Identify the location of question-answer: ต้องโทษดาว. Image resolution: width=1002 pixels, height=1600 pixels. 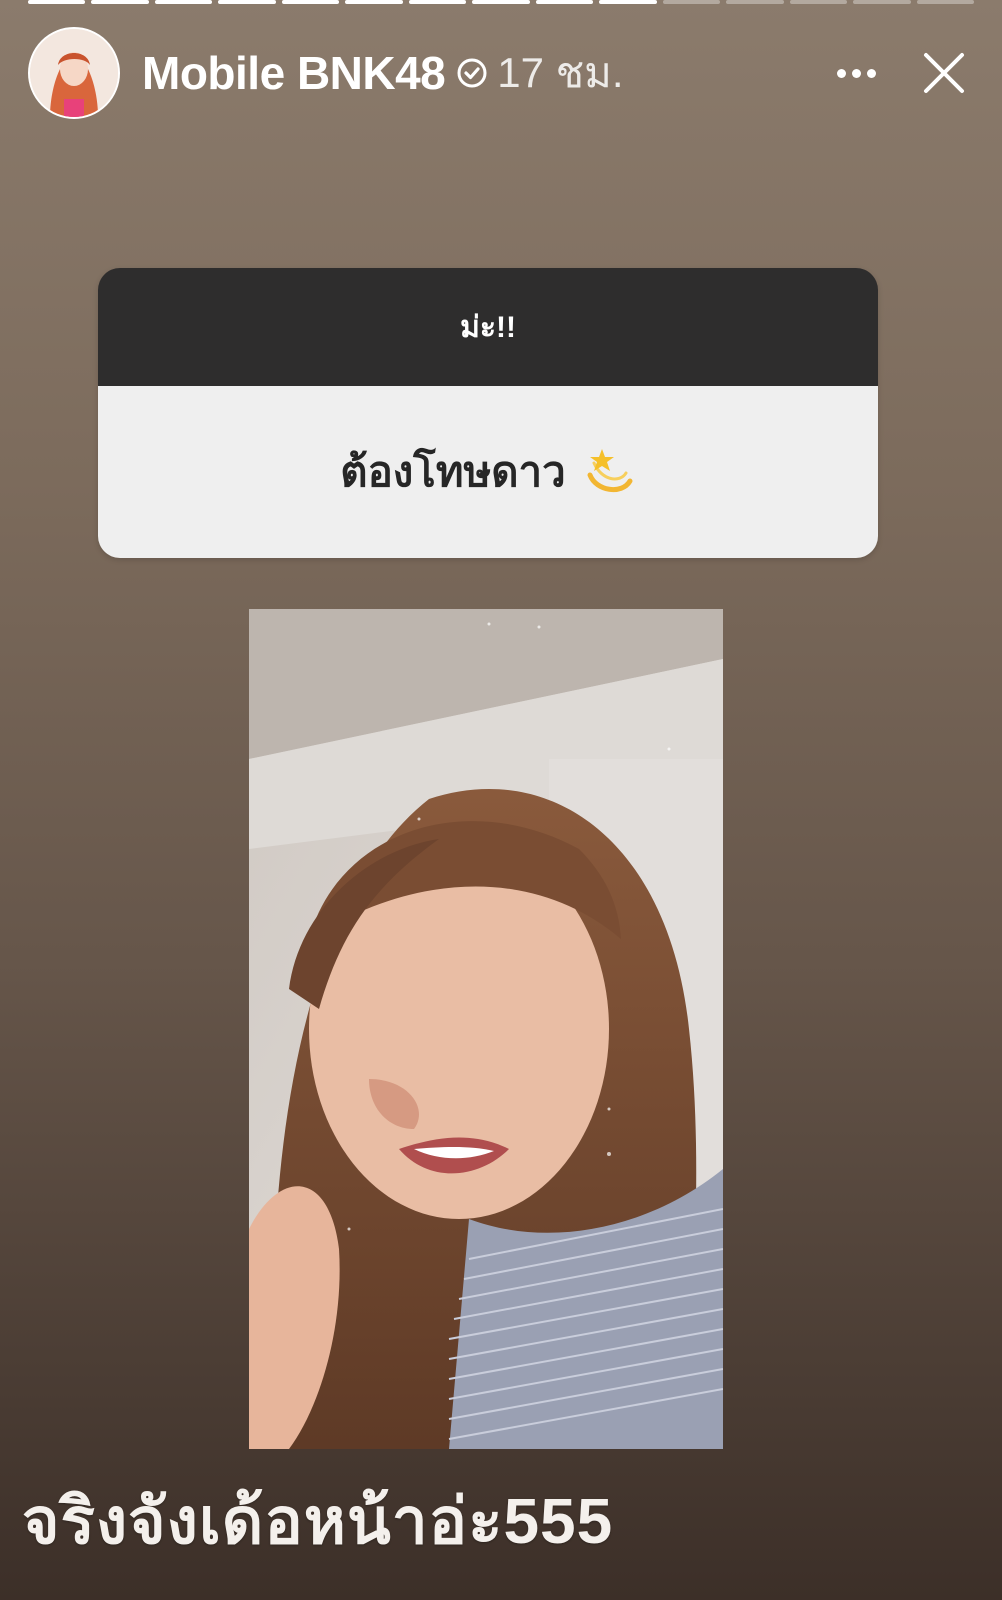
(488, 472).